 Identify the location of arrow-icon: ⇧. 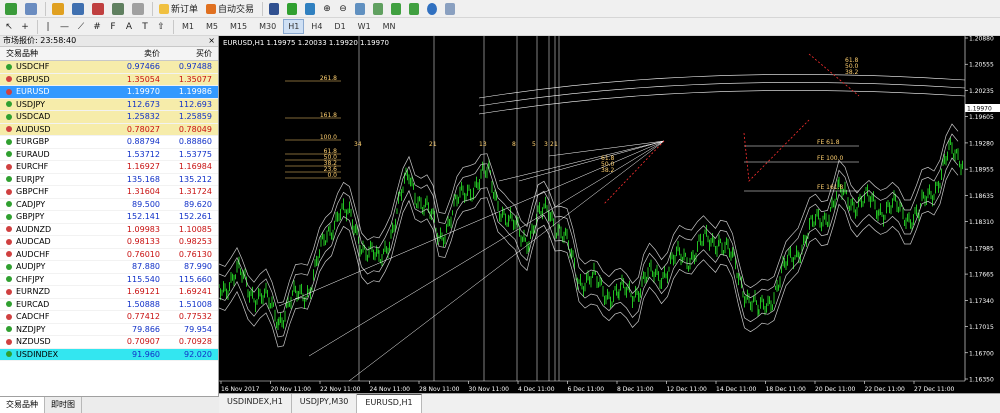
(161, 26).